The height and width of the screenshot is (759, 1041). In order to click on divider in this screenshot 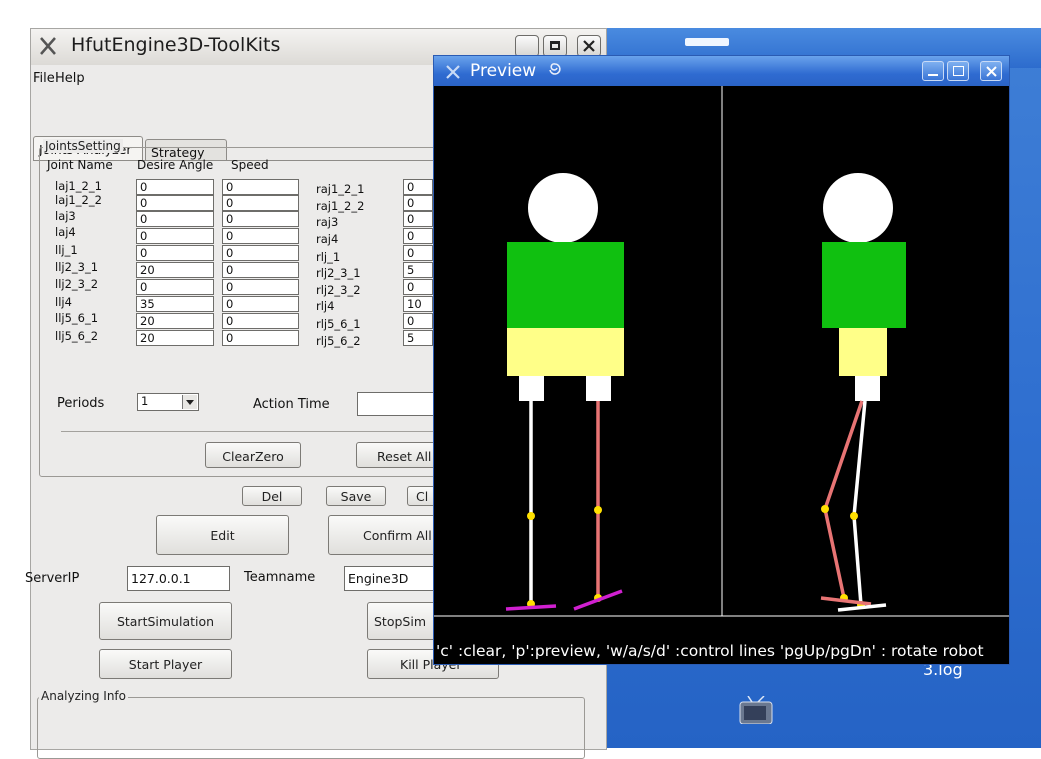, I will do `click(261, 431)`.